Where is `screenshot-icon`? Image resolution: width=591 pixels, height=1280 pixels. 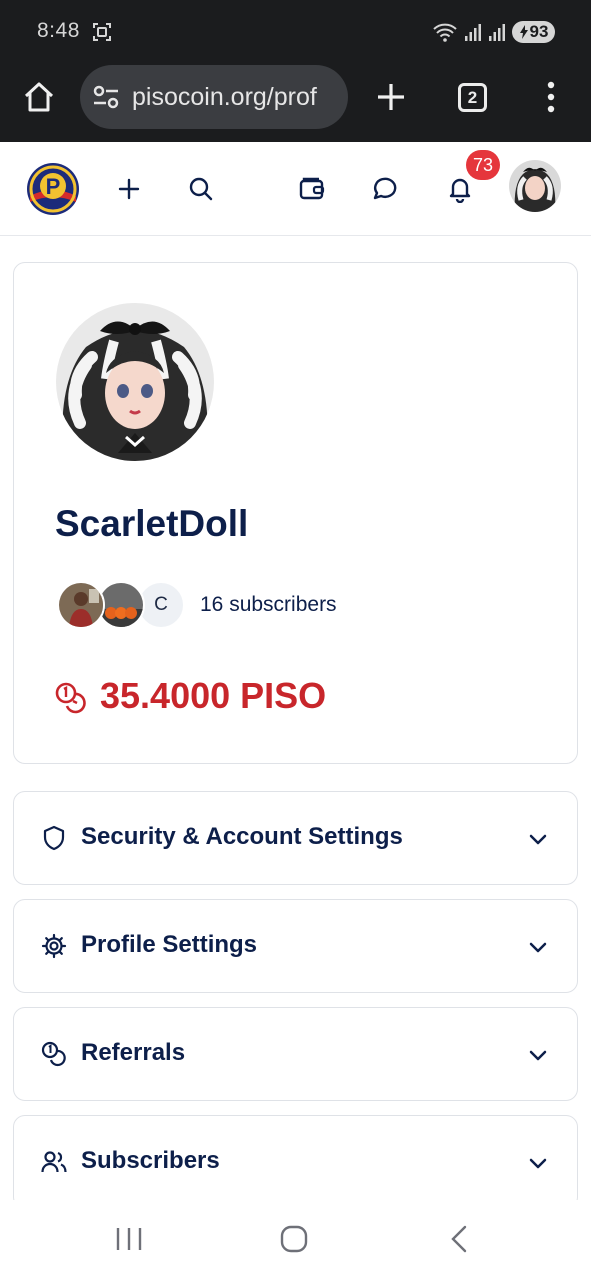 screenshot-icon is located at coordinates (102, 32).